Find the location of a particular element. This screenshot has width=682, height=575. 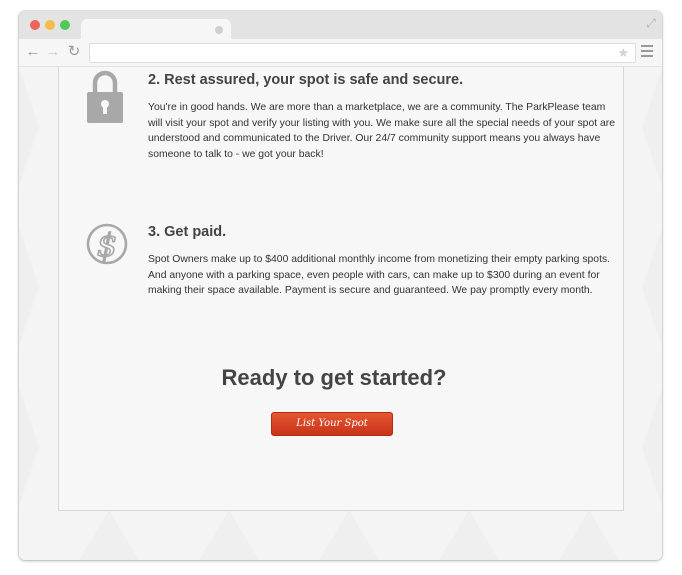

arrow-right-icon: → is located at coordinates (53, 52).